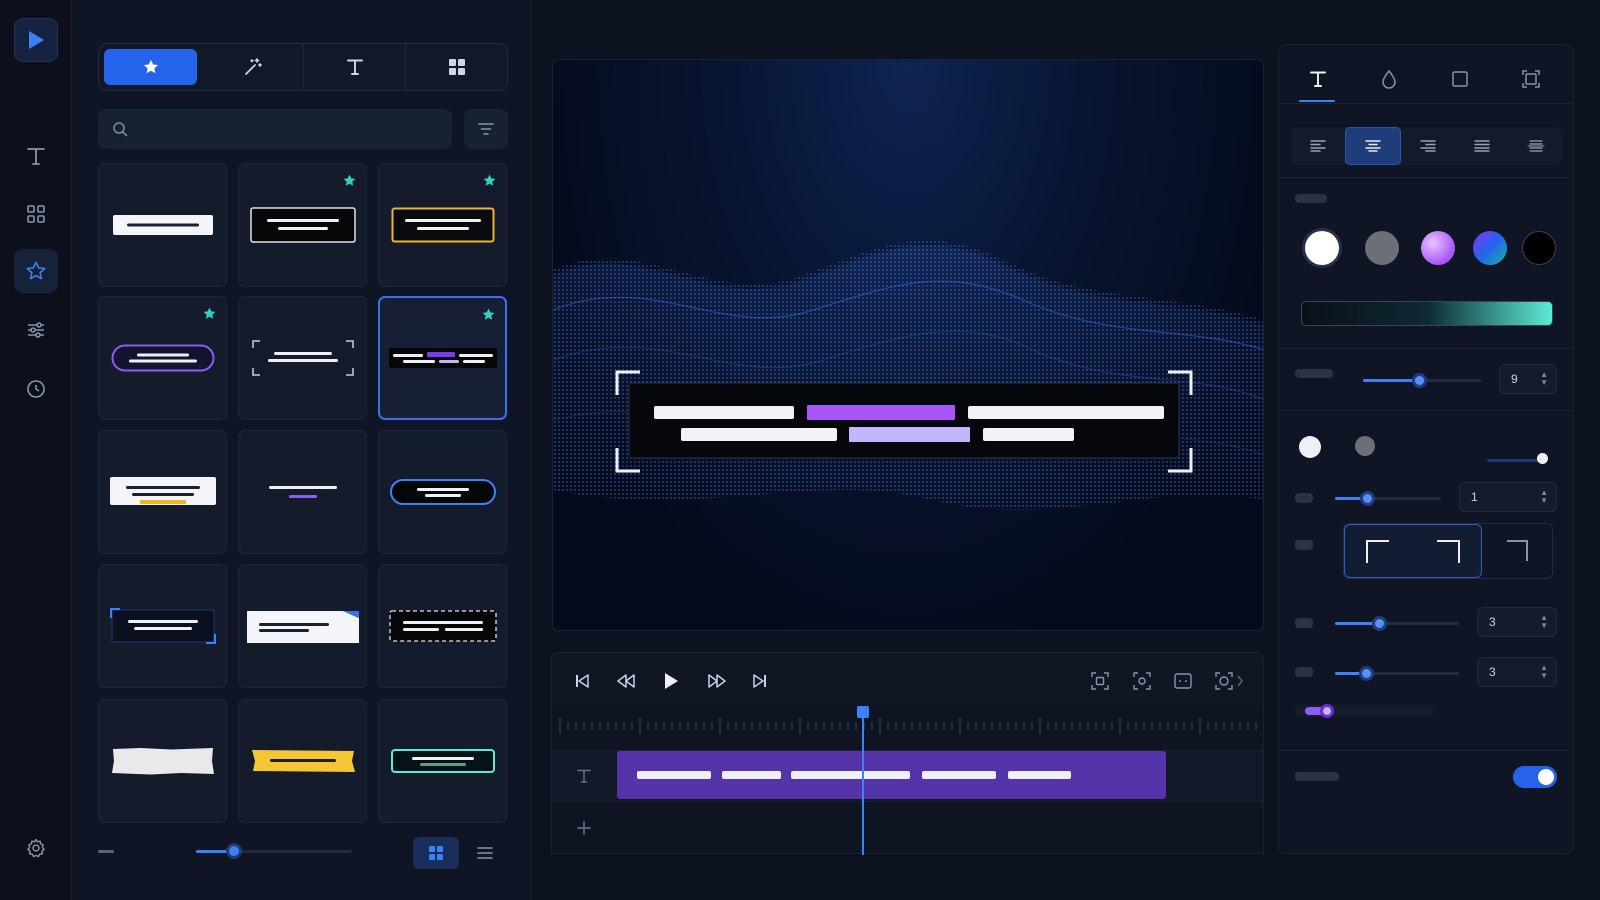  I want to click on playhead, so click(863, 782).